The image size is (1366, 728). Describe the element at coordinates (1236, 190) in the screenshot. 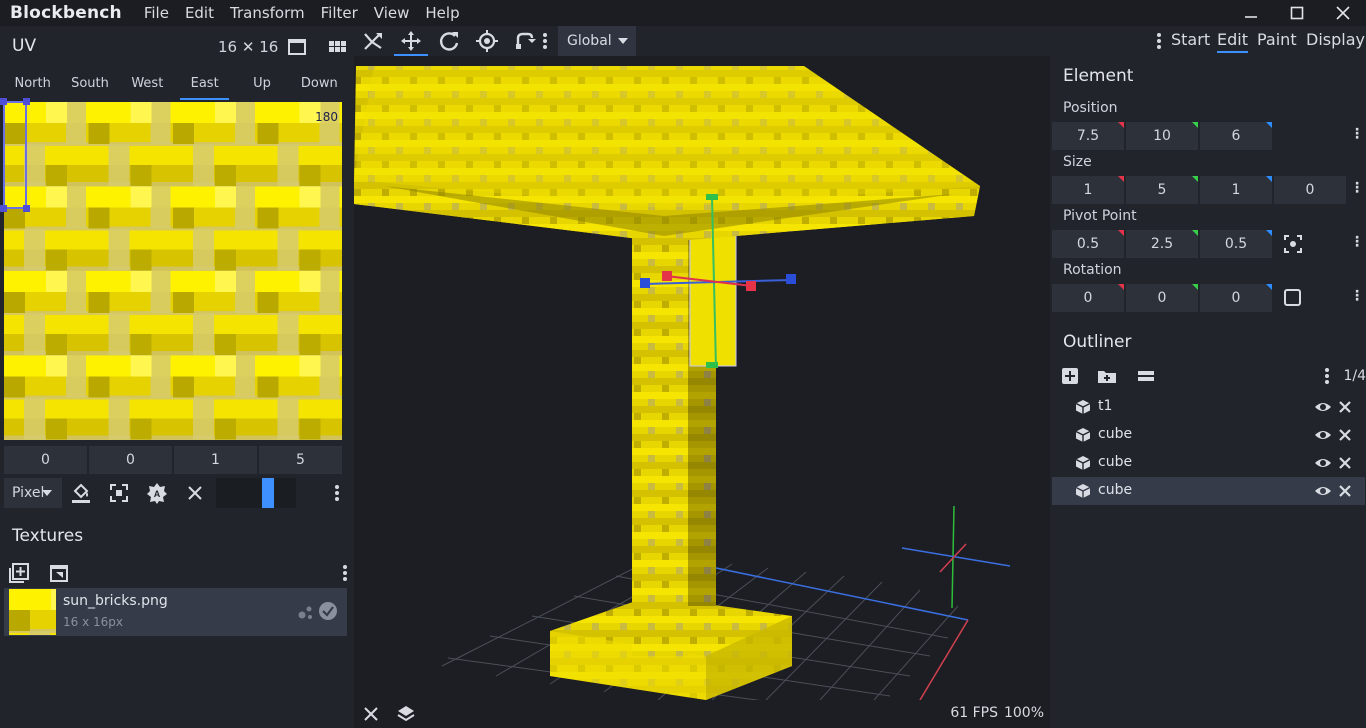

I see `size-z-input: 1` at that location.